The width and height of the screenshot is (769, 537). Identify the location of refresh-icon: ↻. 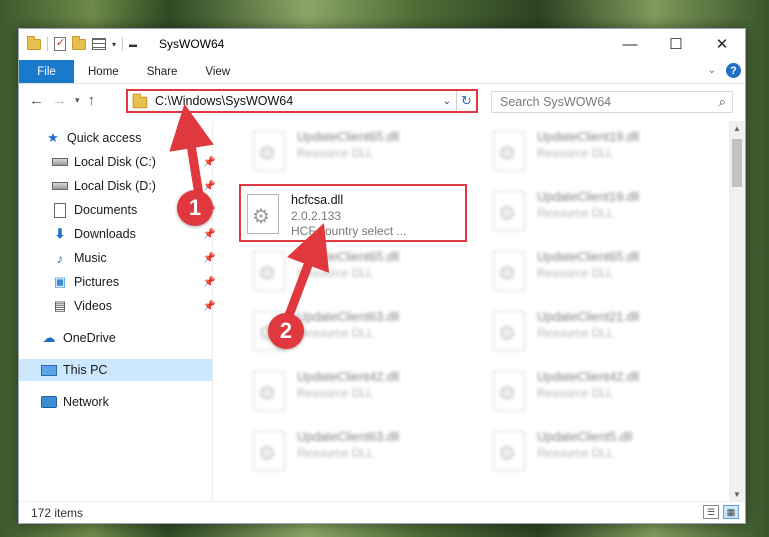
(466, 101).